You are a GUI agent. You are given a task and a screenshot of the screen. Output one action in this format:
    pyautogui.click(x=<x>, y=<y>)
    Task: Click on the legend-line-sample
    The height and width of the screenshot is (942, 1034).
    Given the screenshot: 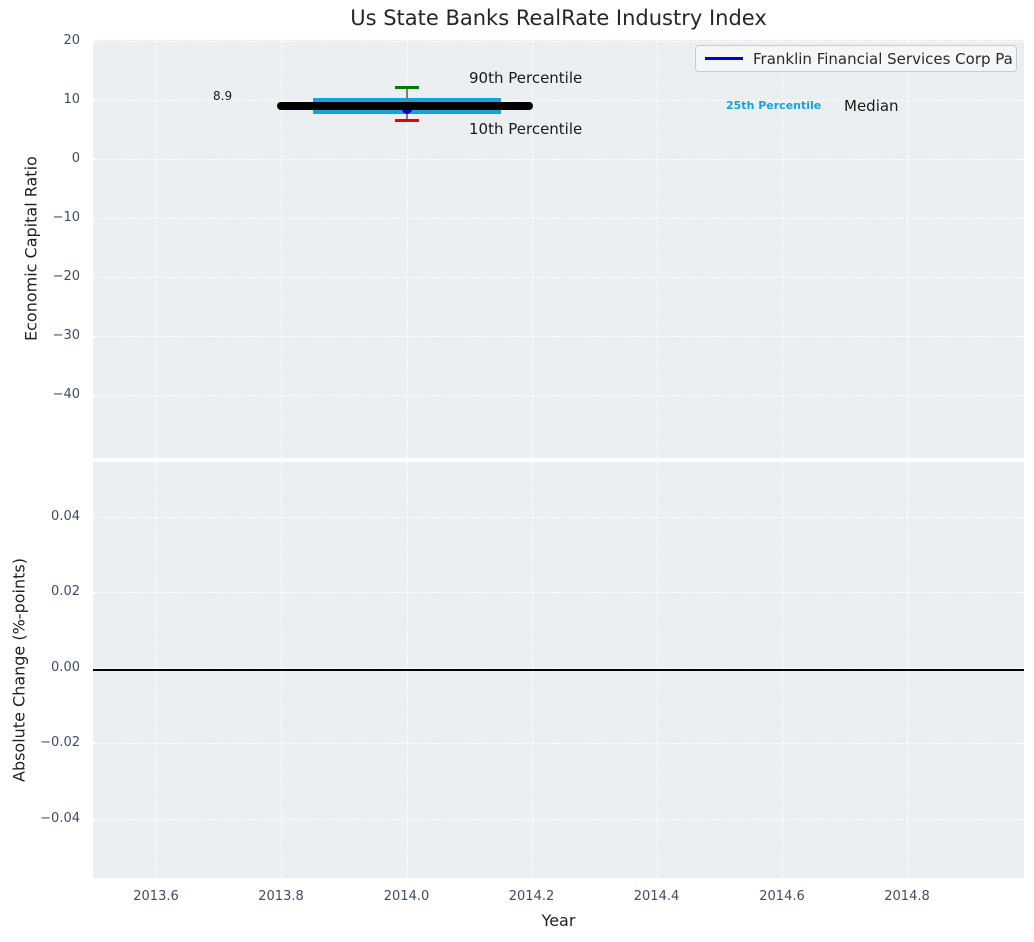 What is the action you would take?
    pyautogui.click(x=724, y=58)
    